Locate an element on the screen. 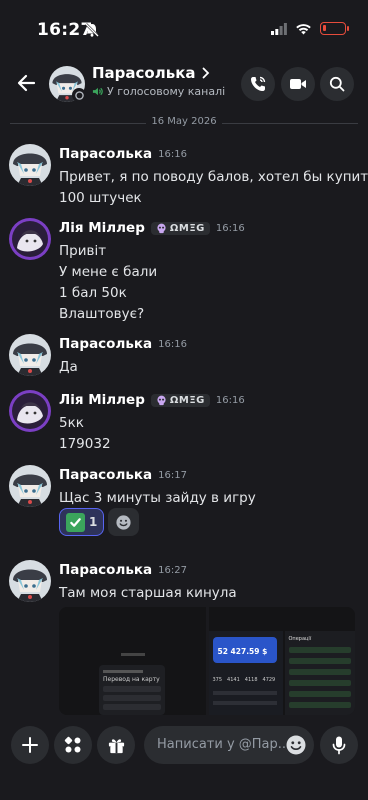  message-time: 16:17 is located at coordinates (172, 475).